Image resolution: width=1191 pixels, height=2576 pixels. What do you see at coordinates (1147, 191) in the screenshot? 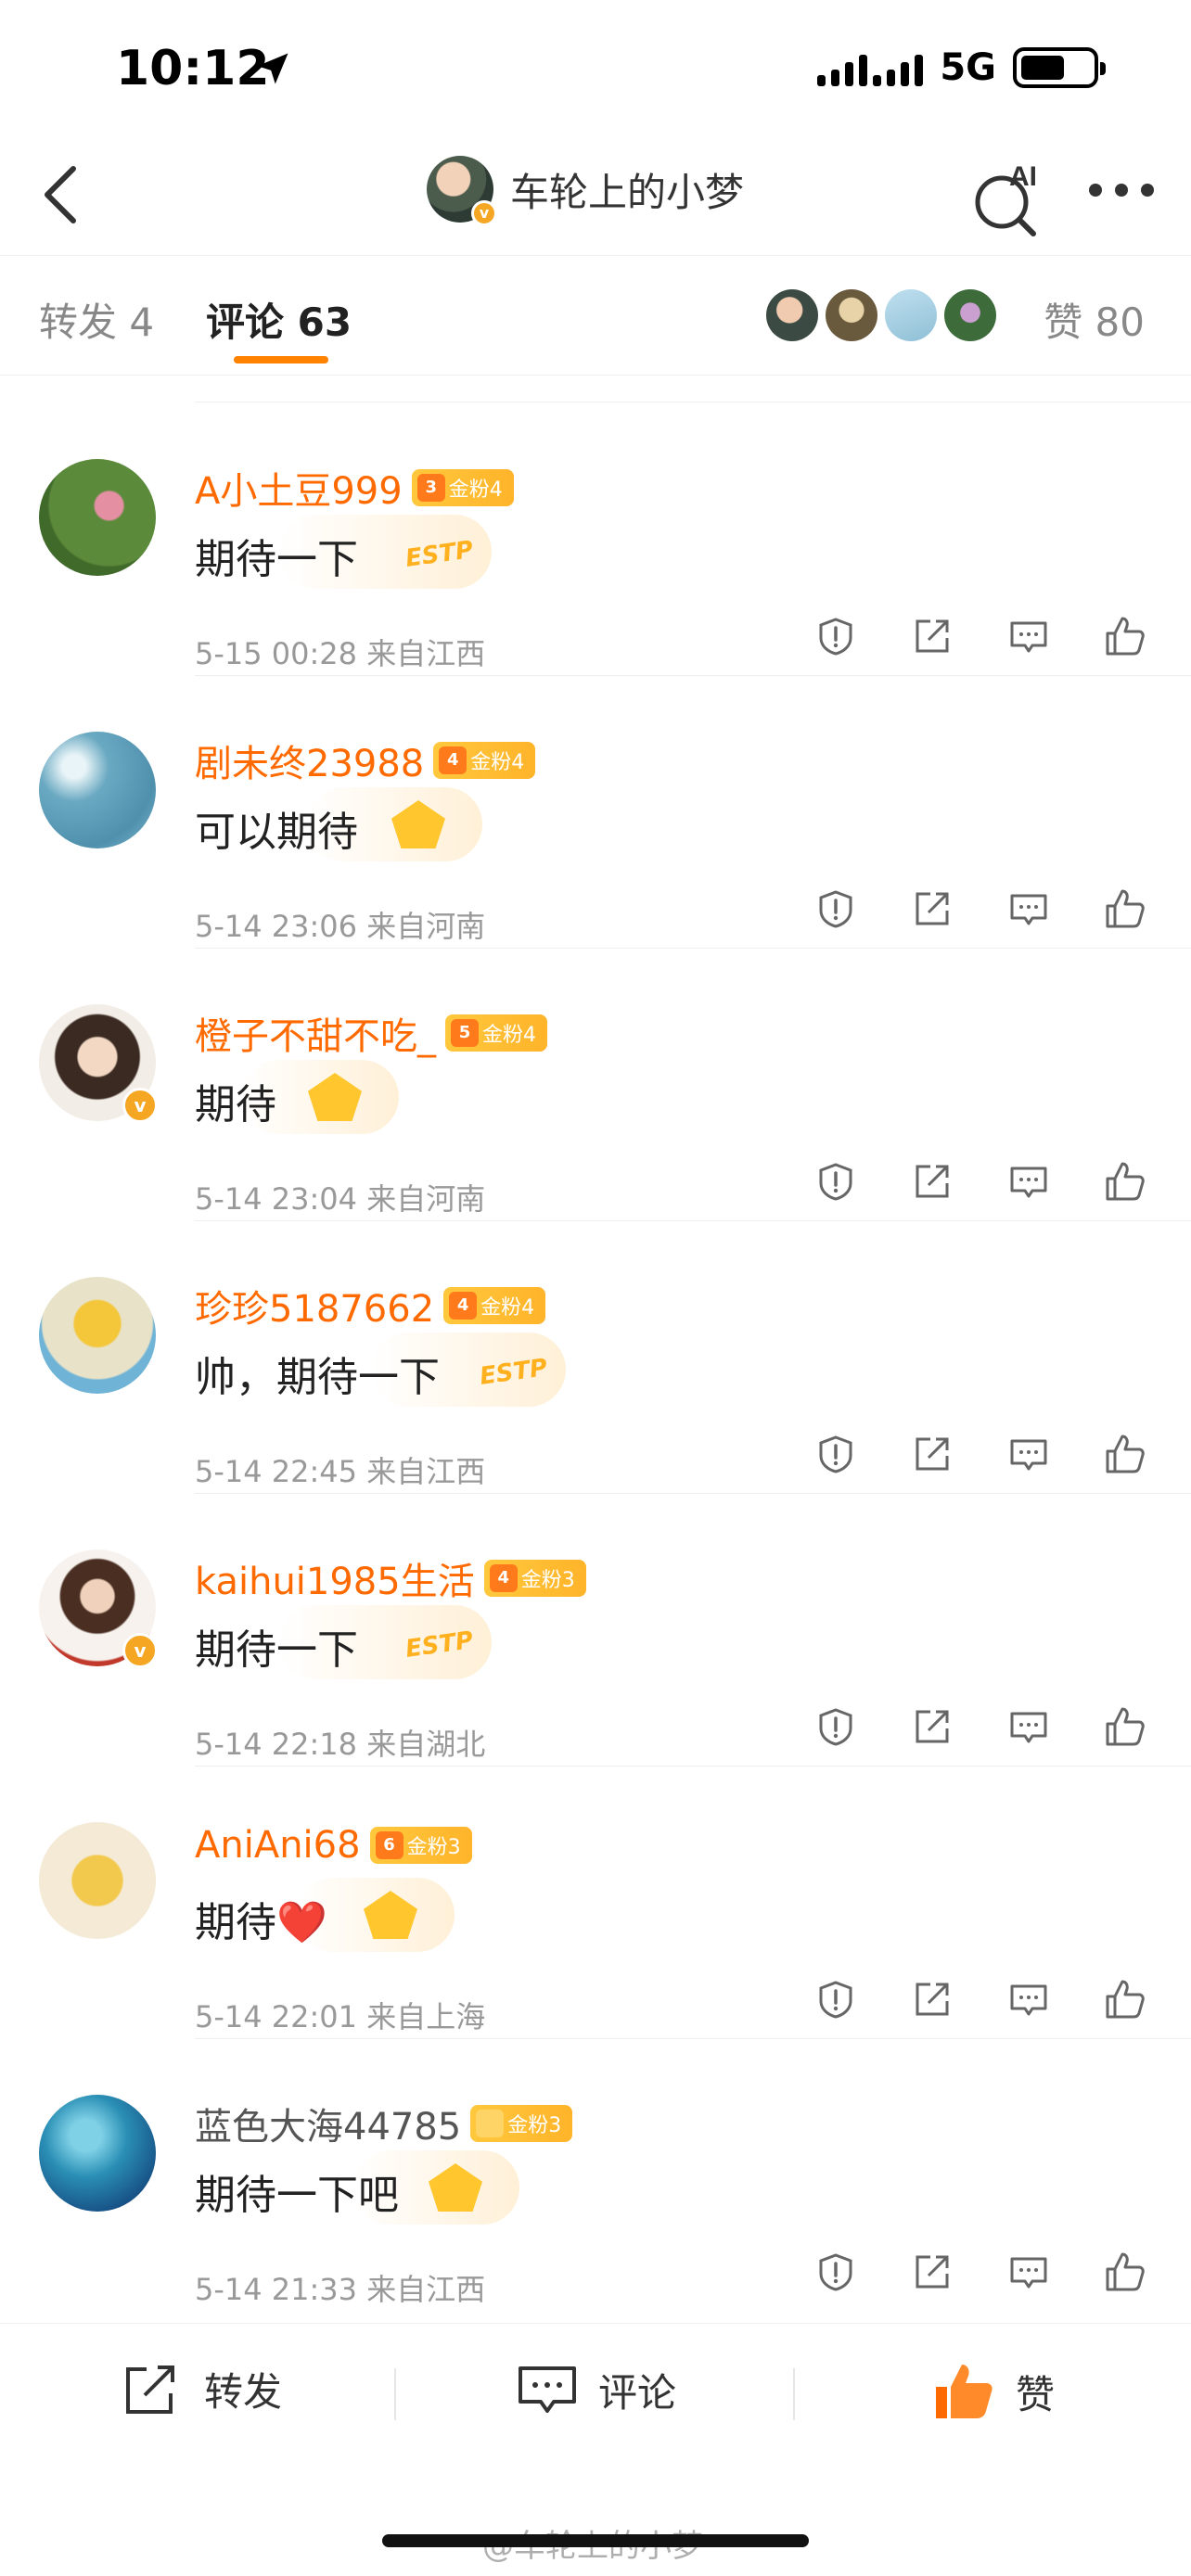
I see `more-dot-icon` at bounding box center [1147, 191].